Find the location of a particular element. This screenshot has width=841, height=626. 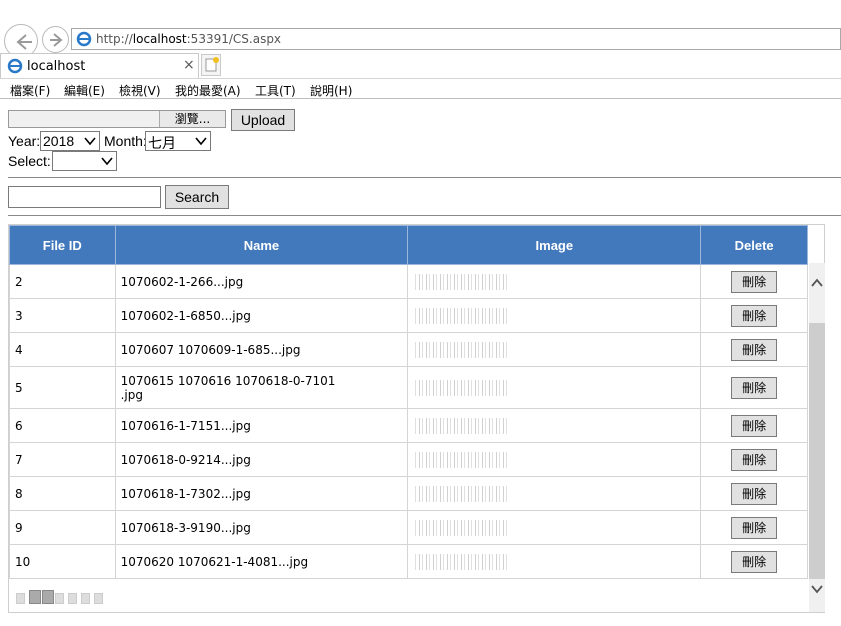

menu-tools: 工具(T) is located at coordinates (275, 90).